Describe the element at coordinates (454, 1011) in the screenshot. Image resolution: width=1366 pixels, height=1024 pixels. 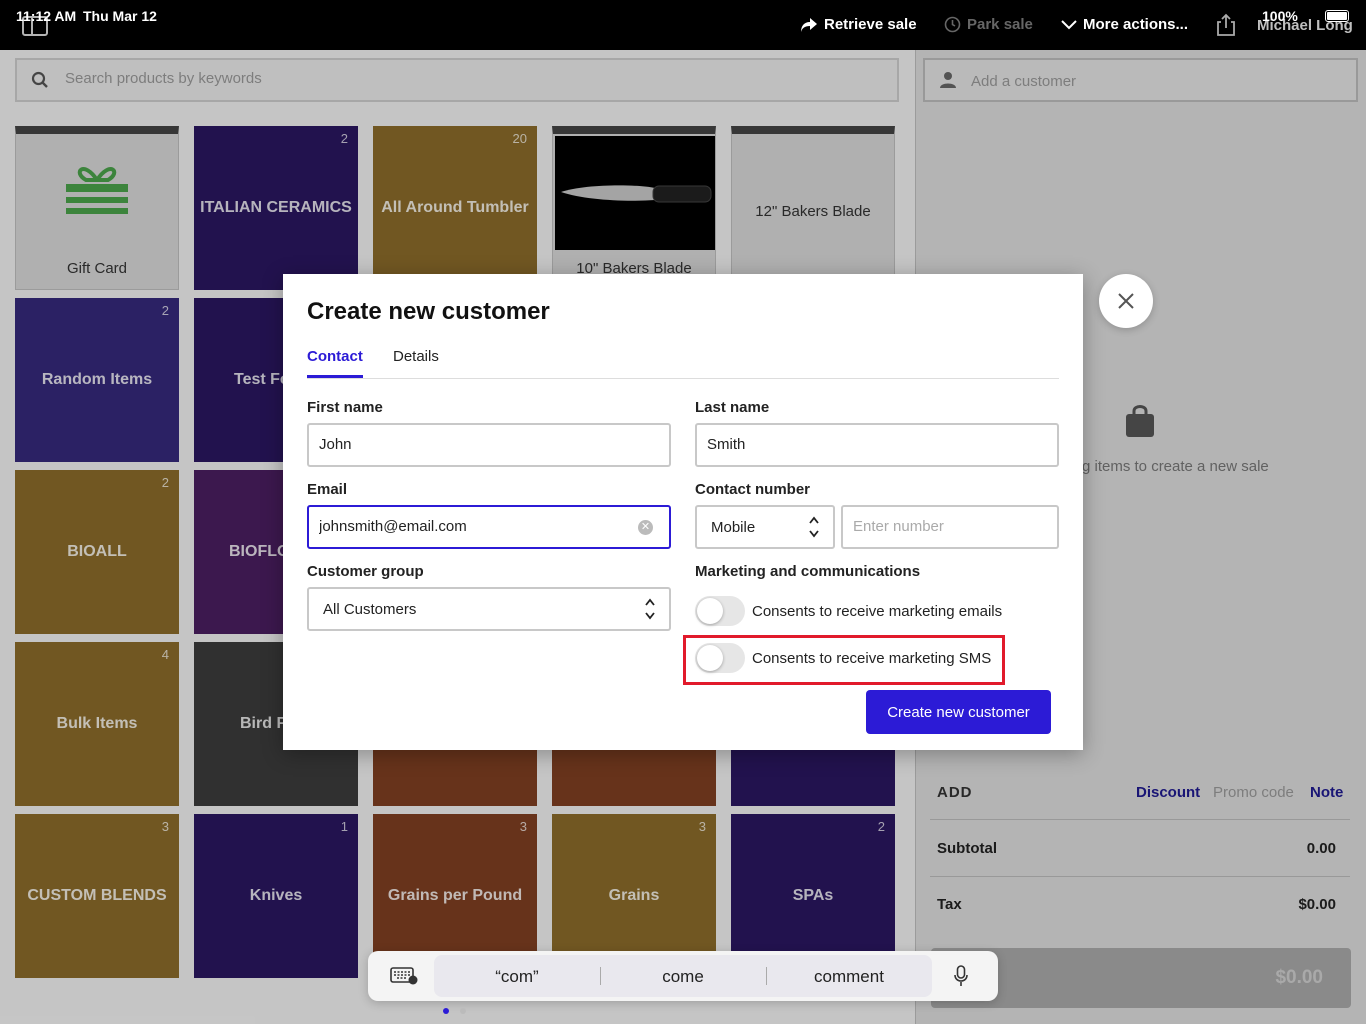
I see `page-indicator` at that location.